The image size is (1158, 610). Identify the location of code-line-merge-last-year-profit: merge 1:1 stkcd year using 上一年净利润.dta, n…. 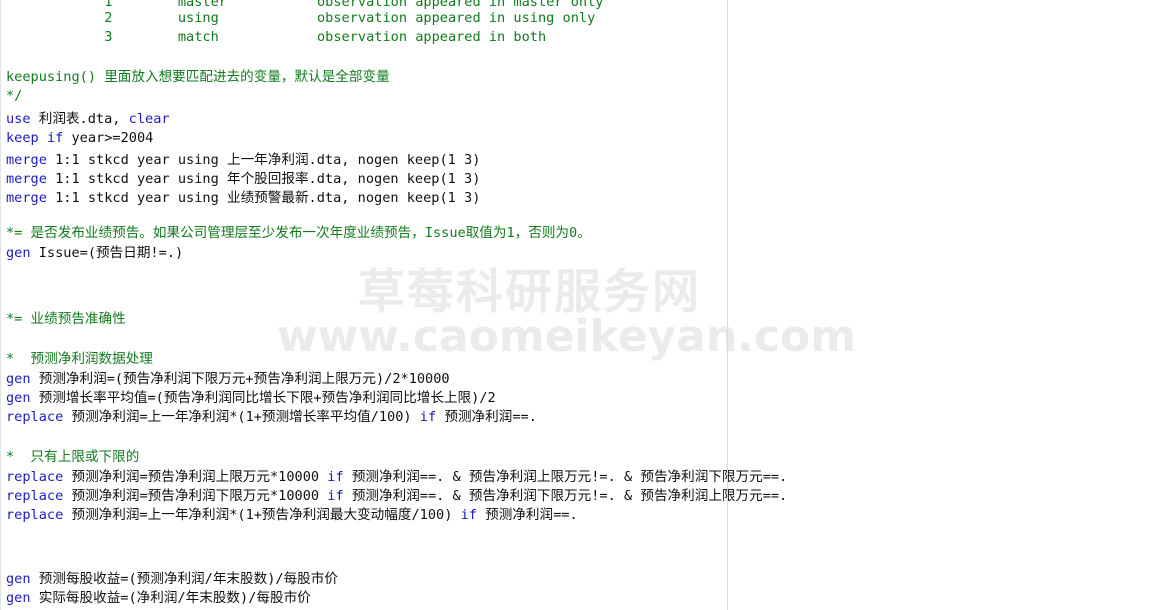
(243, 160).